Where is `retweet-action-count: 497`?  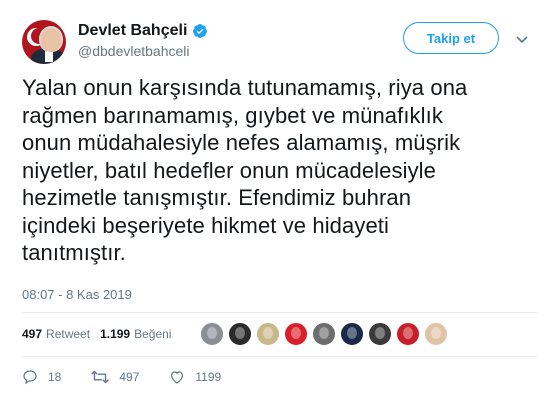
retweet-action-count: 497 is located at coordinates (129, 377).